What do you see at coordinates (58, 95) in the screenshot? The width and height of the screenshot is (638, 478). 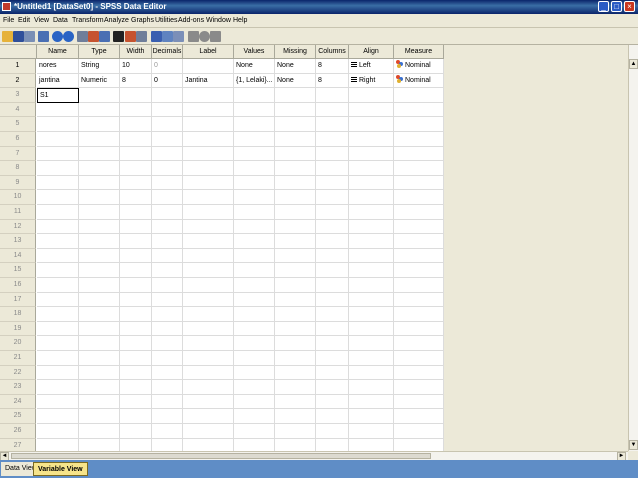 I see `cell-name-editing: S1` at bounding box center [58, 95].